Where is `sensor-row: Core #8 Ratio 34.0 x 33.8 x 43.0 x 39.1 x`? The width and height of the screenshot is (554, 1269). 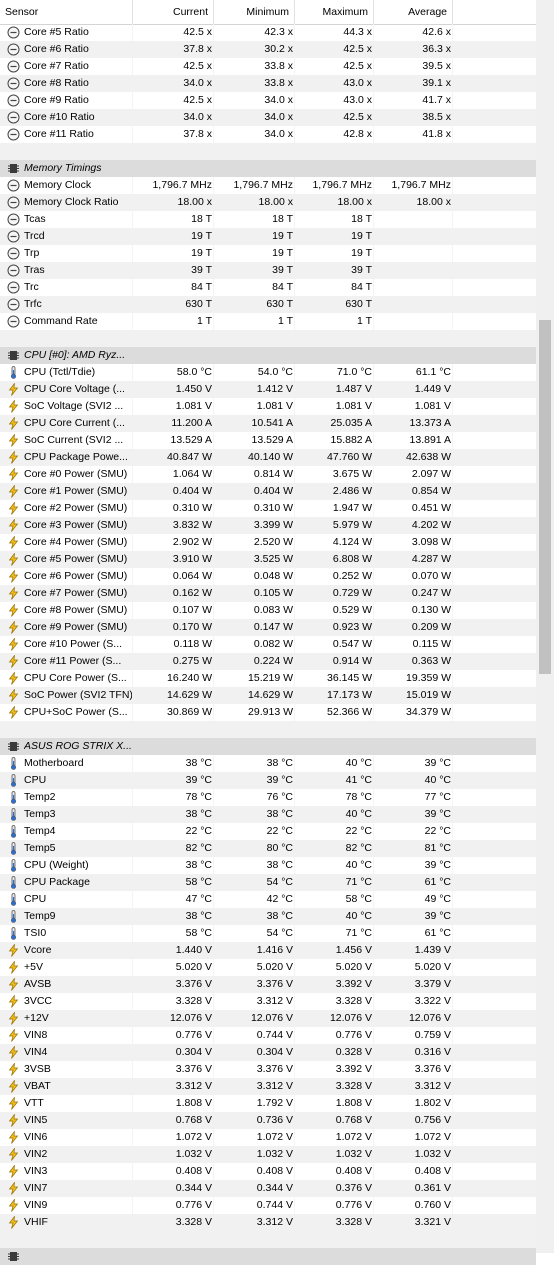
sensor-row: Core #8 Ratio 34.0 x 33.8 x 43.0 x 39.1 x is located at coordinates (268, 83).